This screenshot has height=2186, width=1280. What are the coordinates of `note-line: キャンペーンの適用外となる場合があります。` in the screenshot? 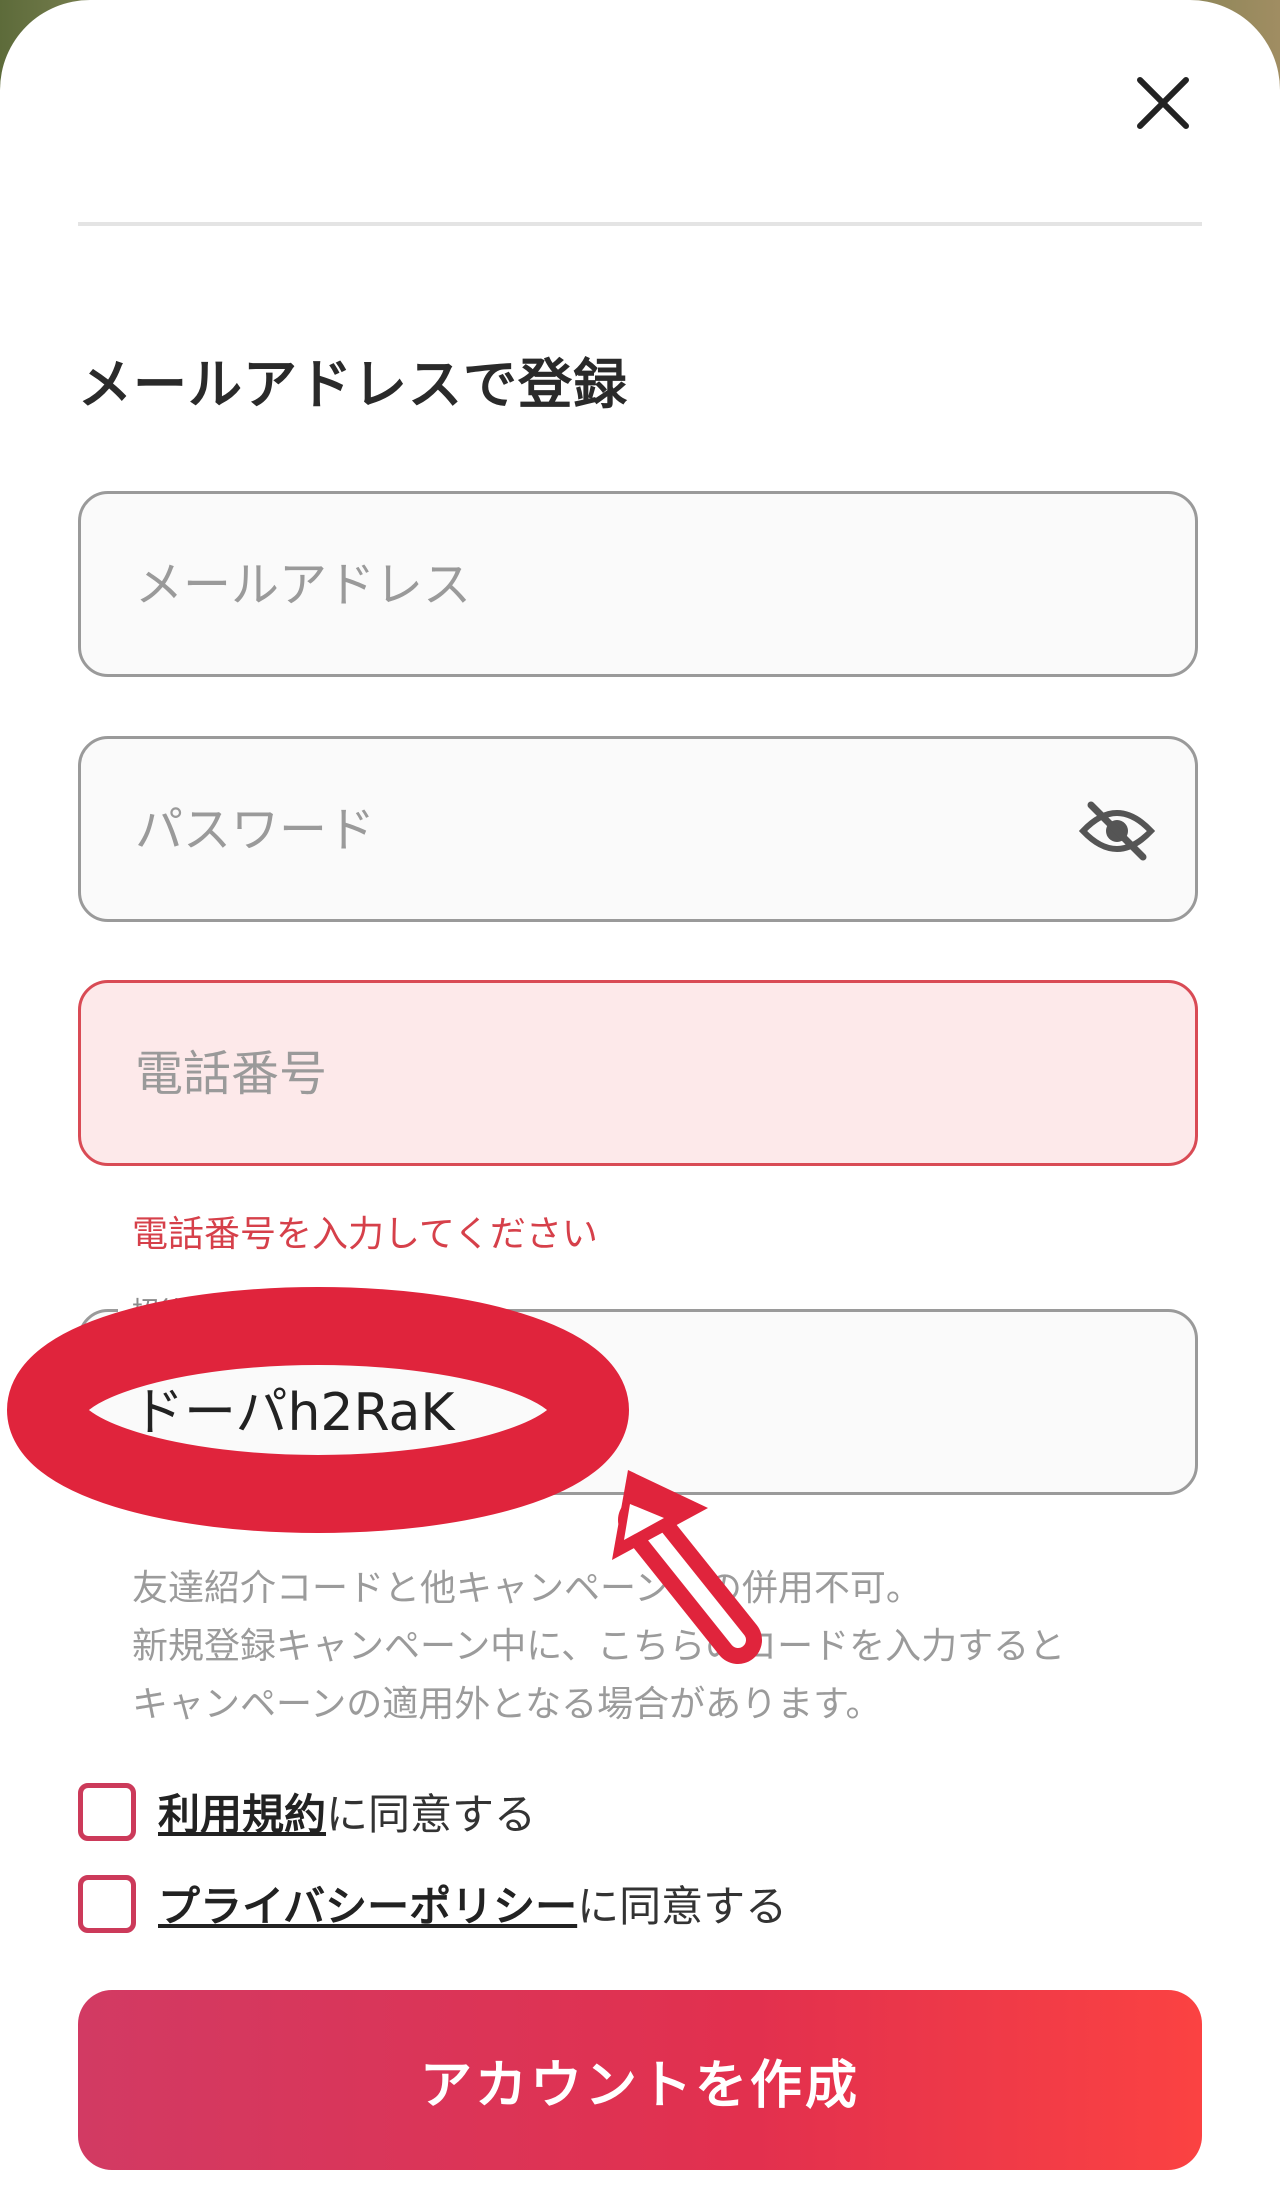 It's located at (507, 1704).